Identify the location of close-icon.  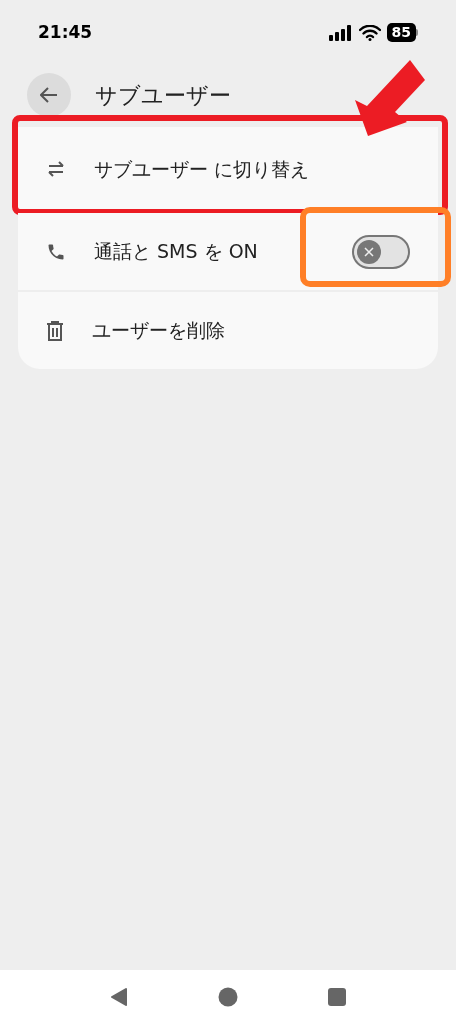
(369, 251).